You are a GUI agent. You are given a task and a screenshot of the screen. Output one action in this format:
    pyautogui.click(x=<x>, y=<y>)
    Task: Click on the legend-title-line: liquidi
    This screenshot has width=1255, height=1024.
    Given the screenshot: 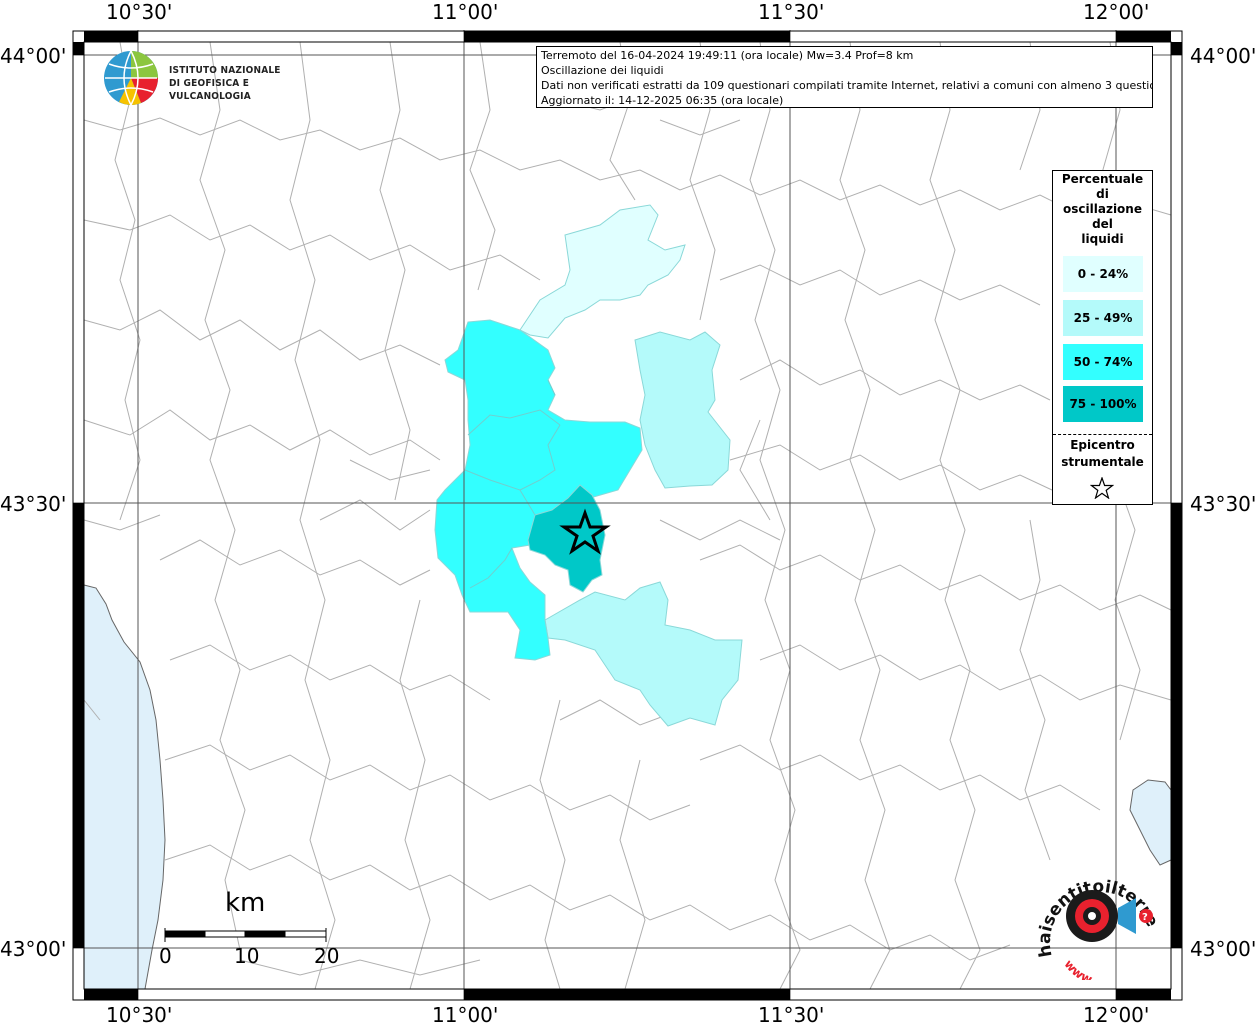 What is the action you would take?
    pyautogui.click(x=1102, y=239)
    